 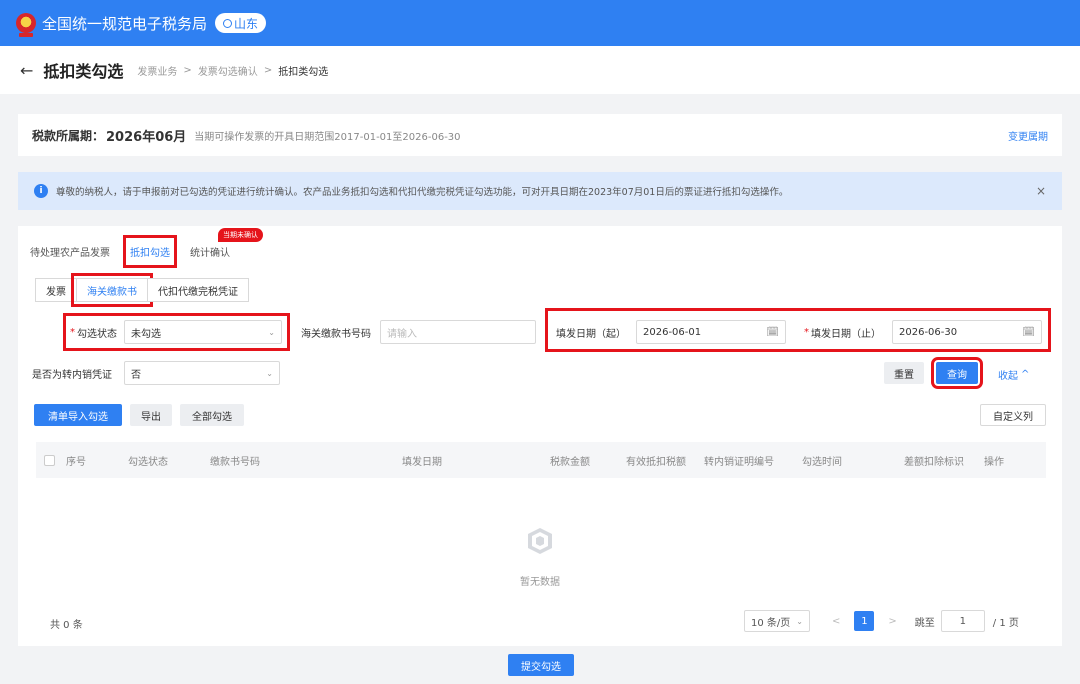 I want to click on tab-label: 统计确认, so click(x=210, y=253).